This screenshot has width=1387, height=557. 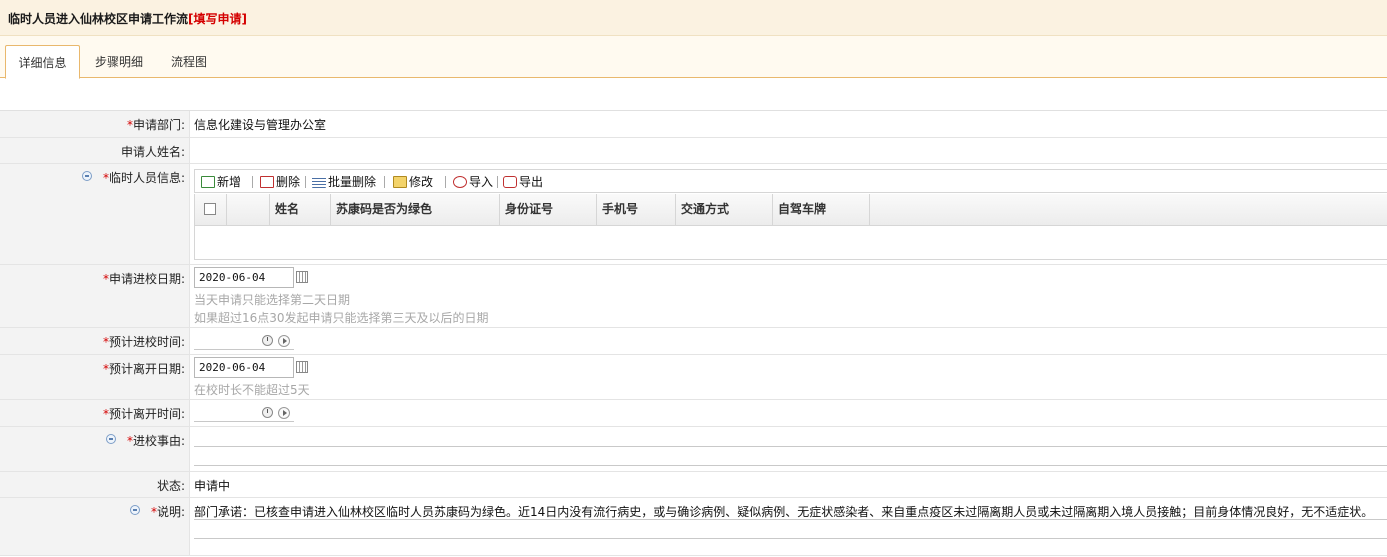 What do you see at coordinates (523, 182) in the screenshot?
I see `export-button: 导出` at bounding box center [523, 182].